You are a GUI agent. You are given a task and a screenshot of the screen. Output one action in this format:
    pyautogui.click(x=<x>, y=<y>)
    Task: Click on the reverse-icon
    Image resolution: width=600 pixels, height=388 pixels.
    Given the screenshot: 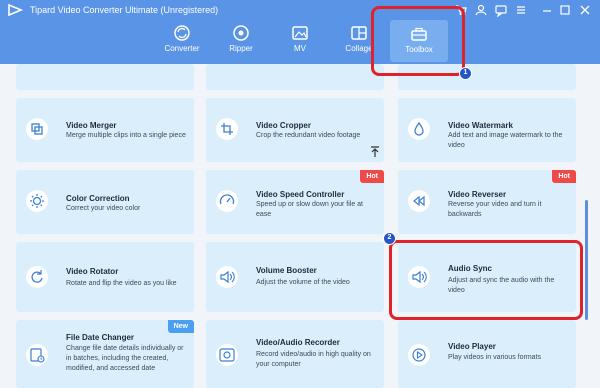 What is the action you would take?
    pyautogui.click(x=419, y=201)
    